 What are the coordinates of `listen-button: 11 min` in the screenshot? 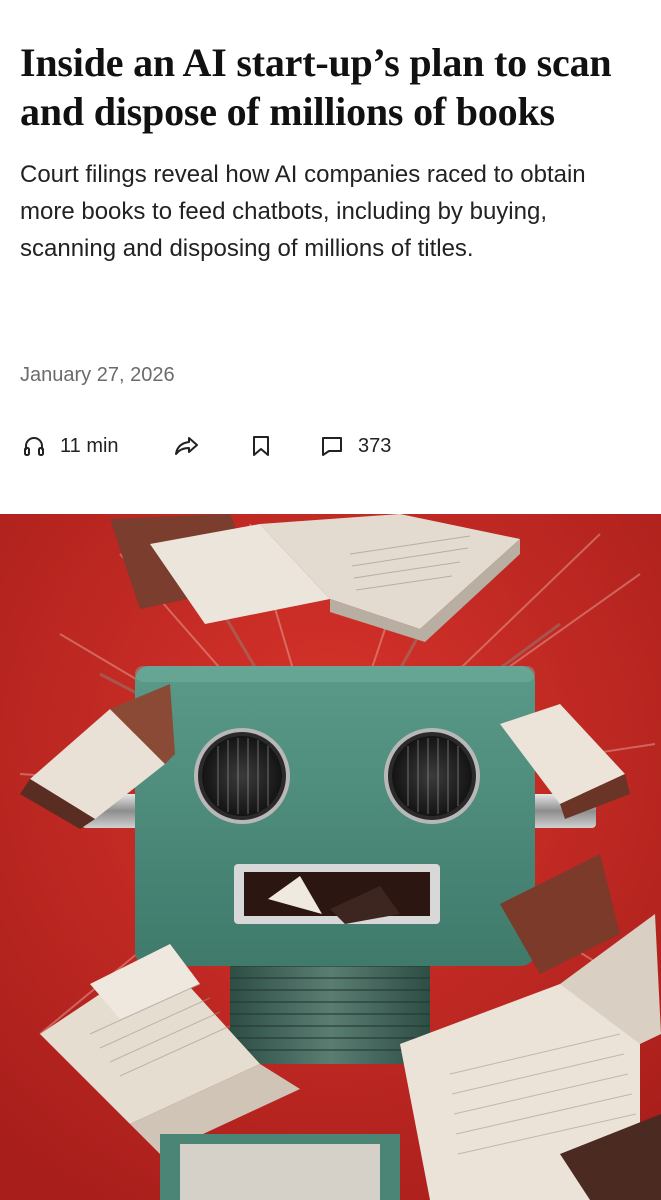 It's located at (70, 446).